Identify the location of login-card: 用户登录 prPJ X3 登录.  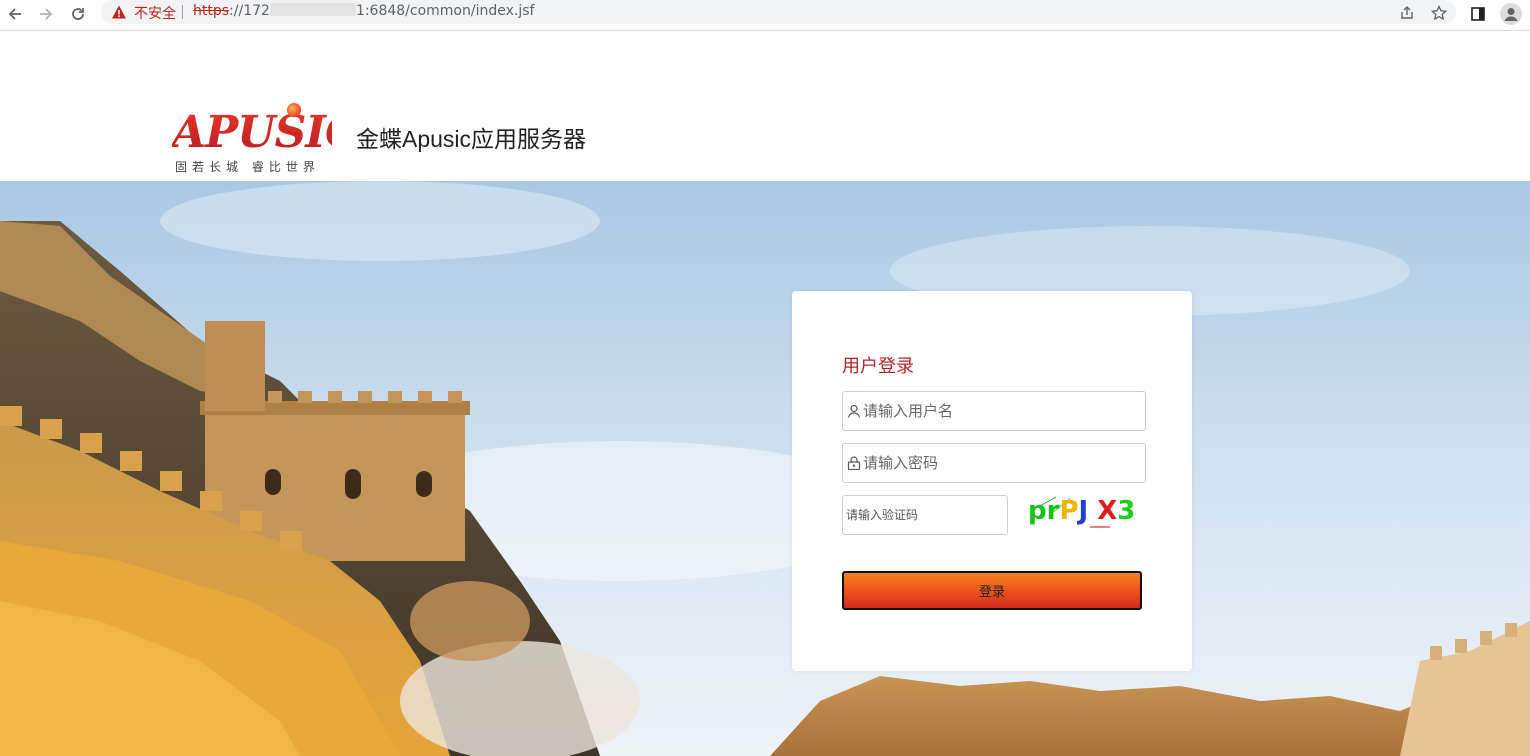
(992, 481).